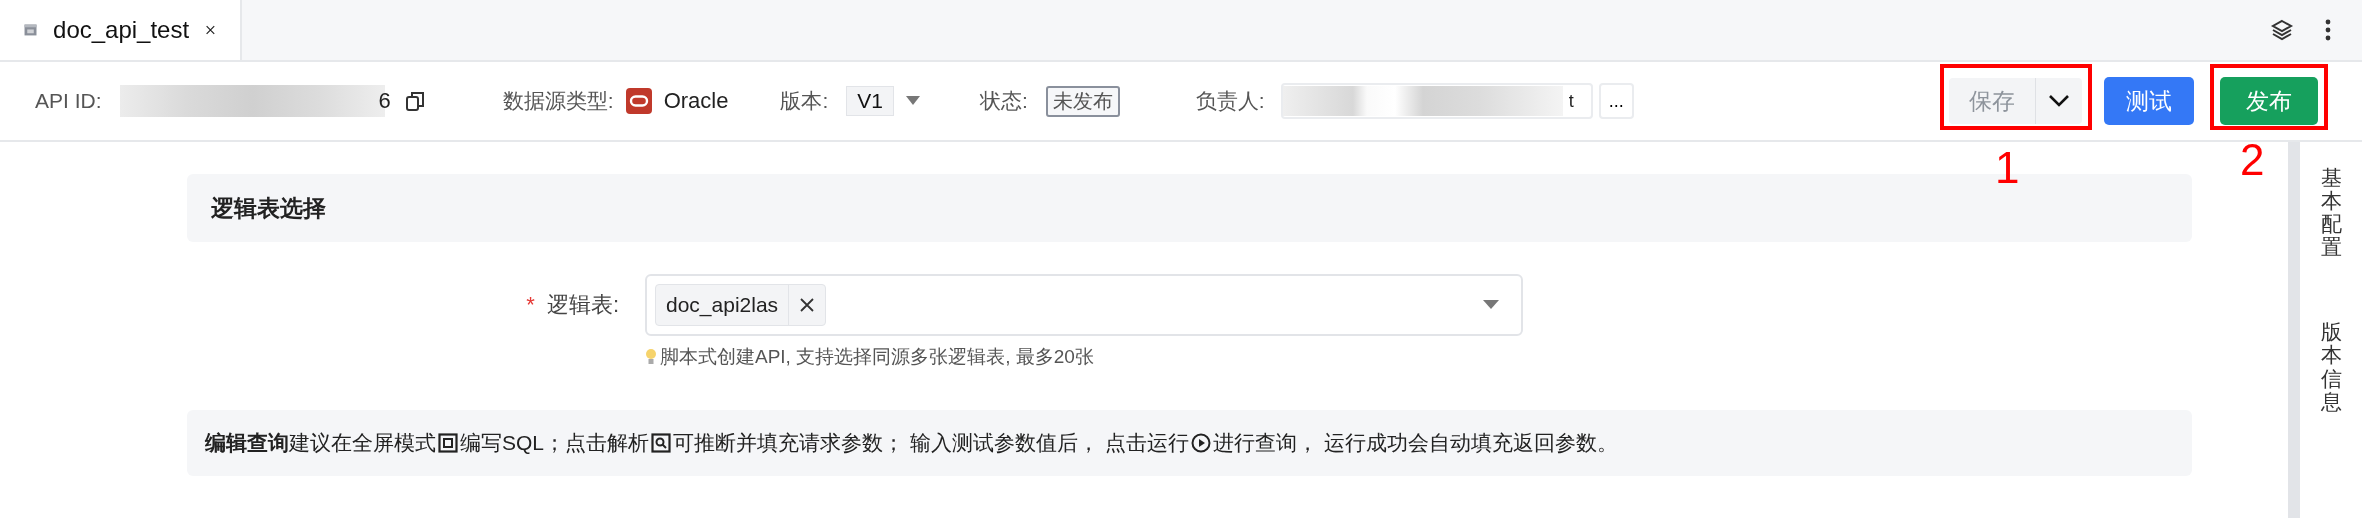 The width and height of the screenshot is (2362, 518). I want to click on version-label: 版本:, so click(804, 101).